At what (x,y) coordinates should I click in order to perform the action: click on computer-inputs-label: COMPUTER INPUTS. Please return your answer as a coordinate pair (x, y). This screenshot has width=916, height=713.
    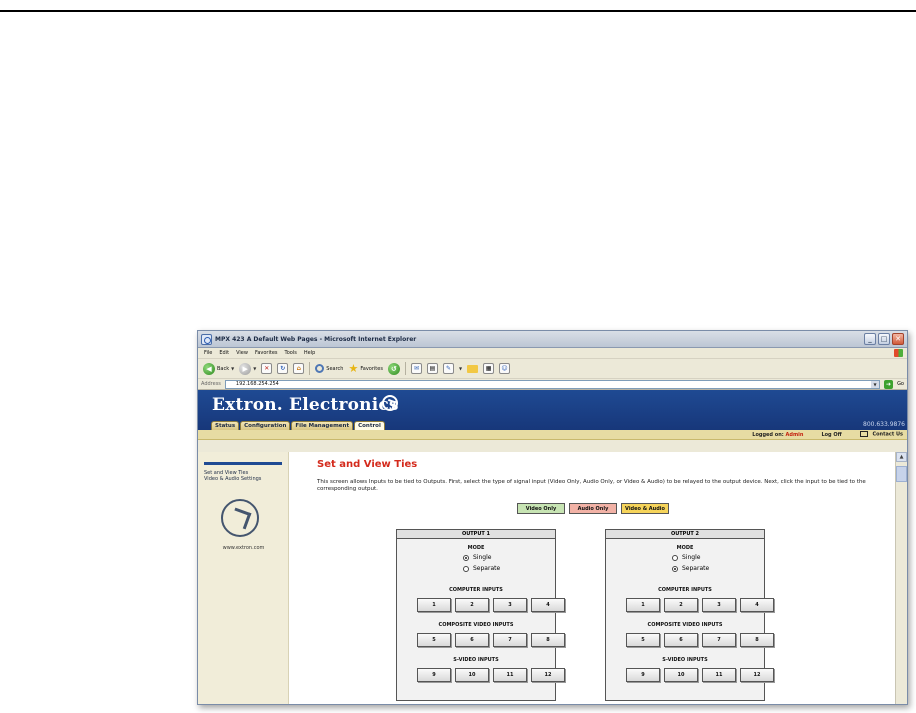
    Looking at the image, I should click on (476, 590).